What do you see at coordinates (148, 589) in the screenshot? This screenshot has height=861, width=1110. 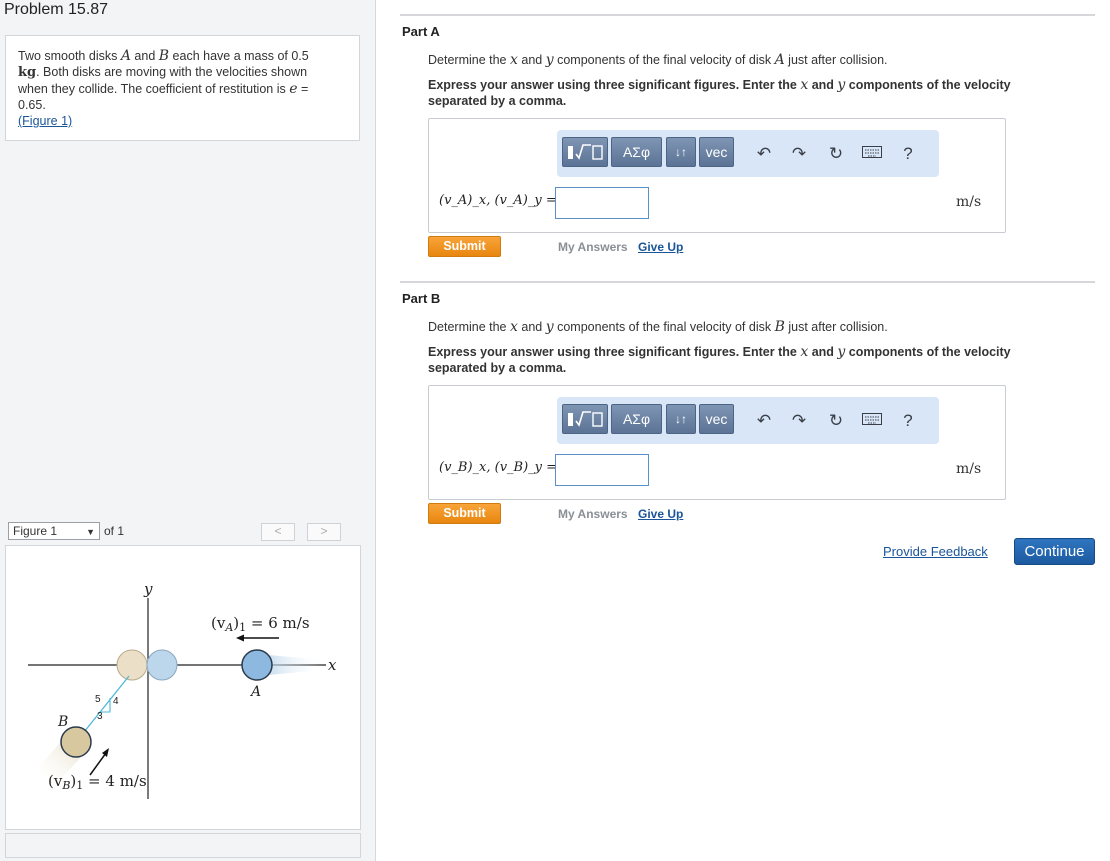 I see `y-axis-label: y` at bounding box center [148, 589].